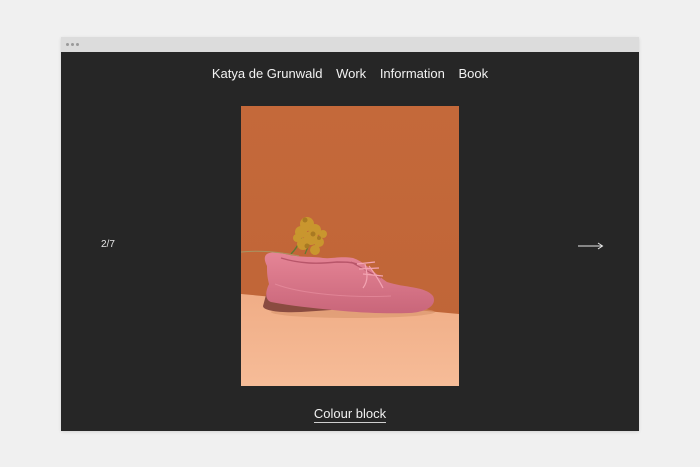  What do you see at coordinates (473, 73) in the screenshot?
I see `nav-item-book: Book` at bounding box center [473, 73].